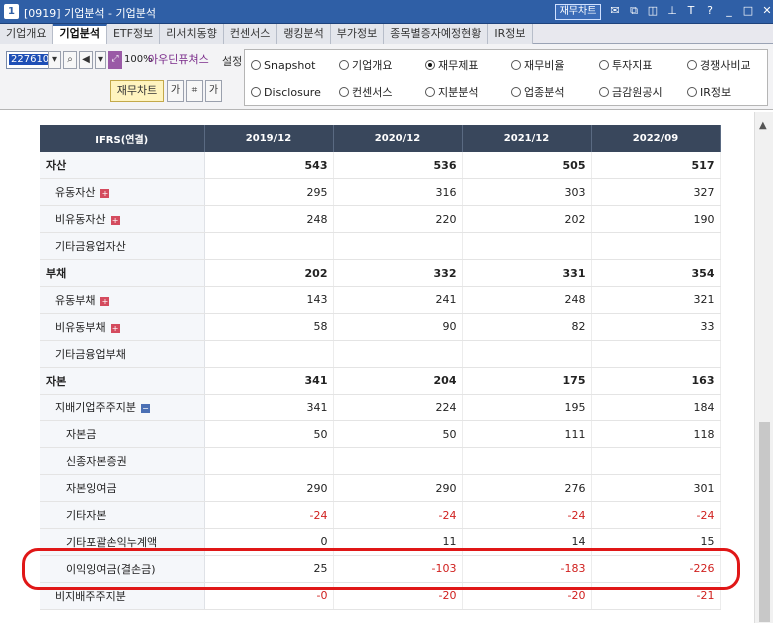 The image size is (773, 623). What do you see at coordinates (357, 34) in the screenshot?
I see `tab-additional-info: 부가정보` at bounding box center [357, 34].